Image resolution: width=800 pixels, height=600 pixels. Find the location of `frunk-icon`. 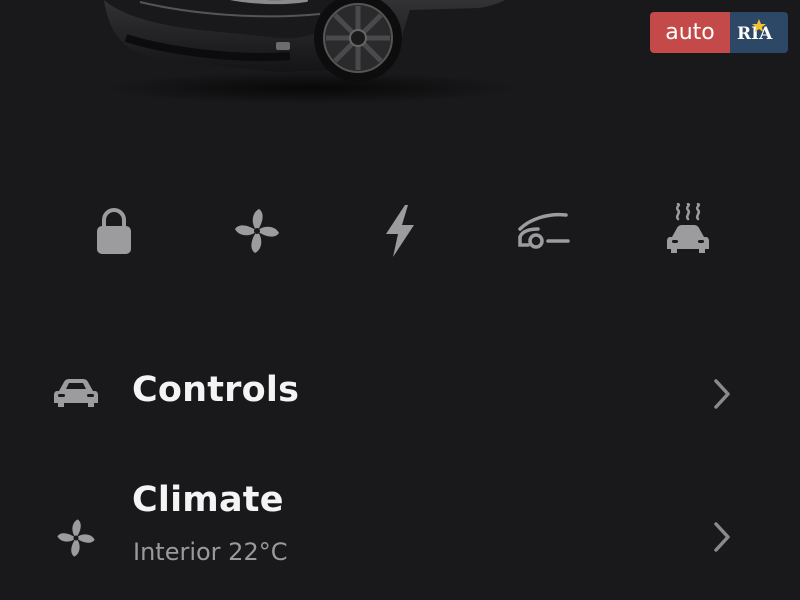

frunk-icon is located at coordinates (544, 230).